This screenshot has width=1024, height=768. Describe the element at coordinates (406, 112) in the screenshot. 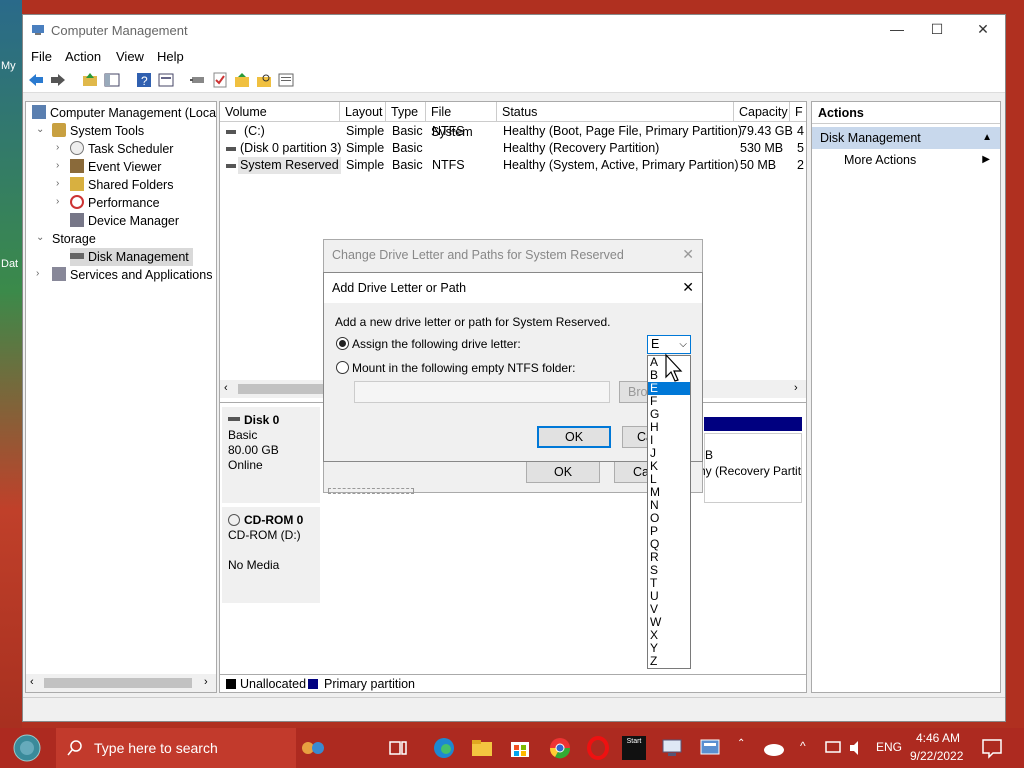

I see `column-header-type: Type` at that location.